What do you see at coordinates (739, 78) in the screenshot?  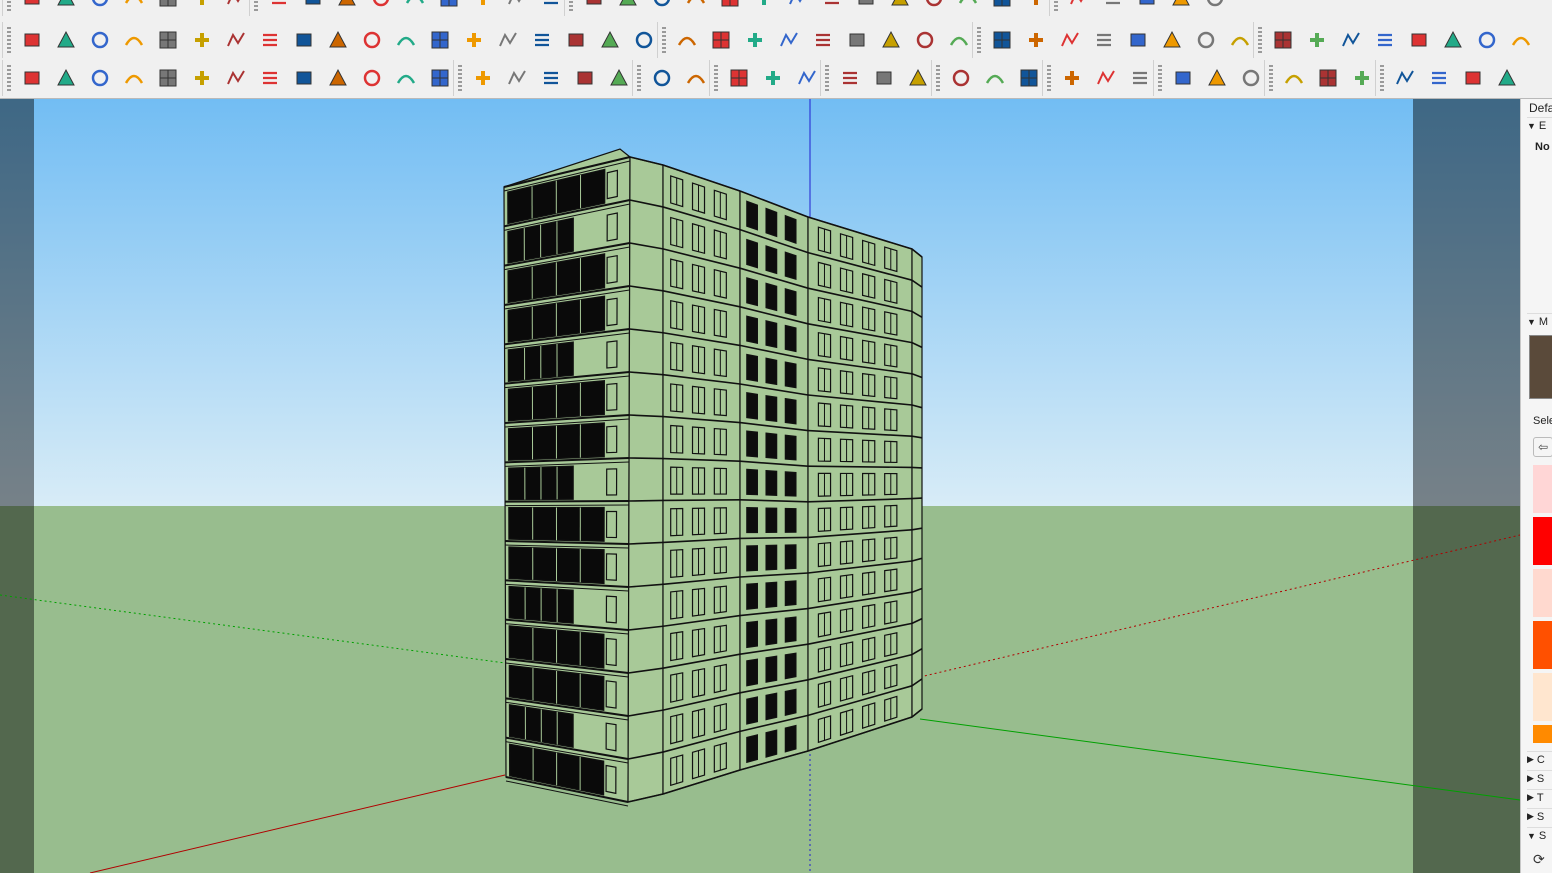 I see `select-button` at bounding box center [739, 78].